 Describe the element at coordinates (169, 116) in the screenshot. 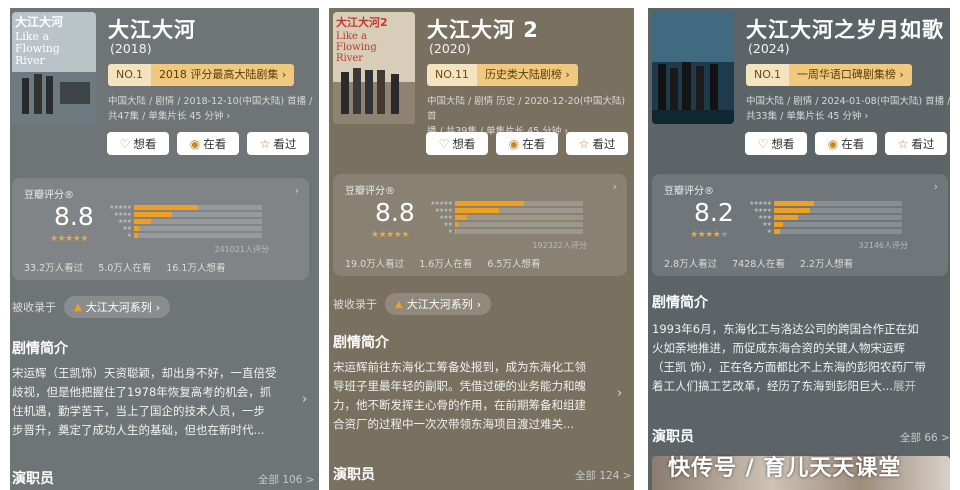

I see `meta-line: 共47集 / 单集片长 45 分钟 ›` at that location.